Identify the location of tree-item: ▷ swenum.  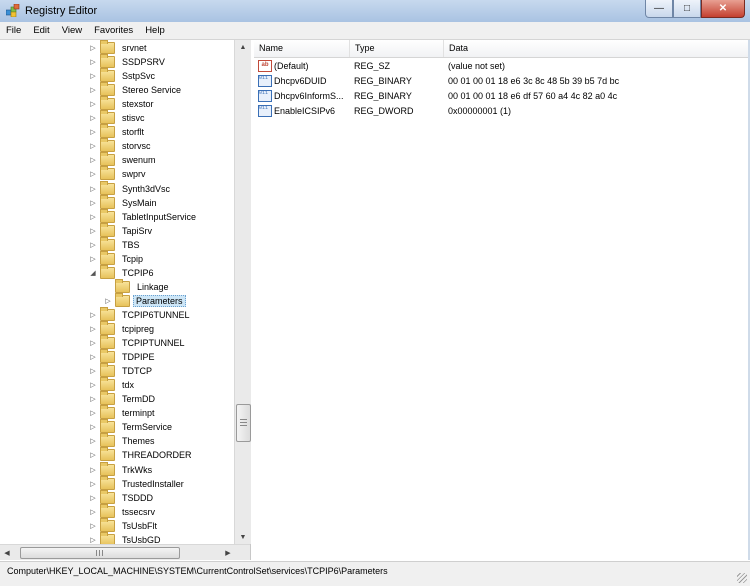
(124, 159).